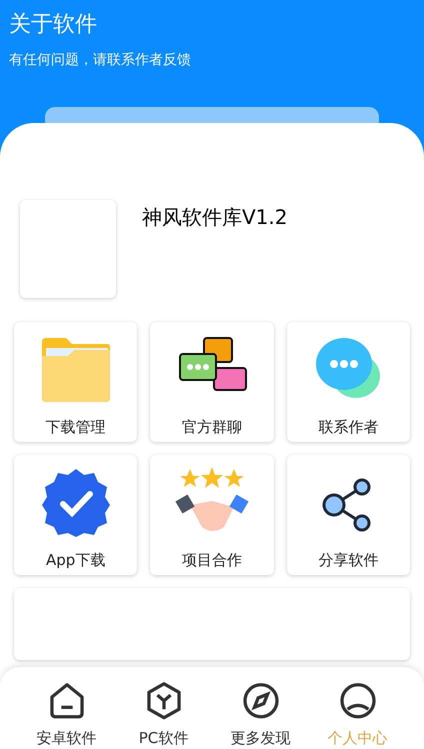 The height and width of the screenshot is (749, 424). Describe the element at coordinates (76, 515) in the screenshot. I see `feature-tile: App下载` at that location.